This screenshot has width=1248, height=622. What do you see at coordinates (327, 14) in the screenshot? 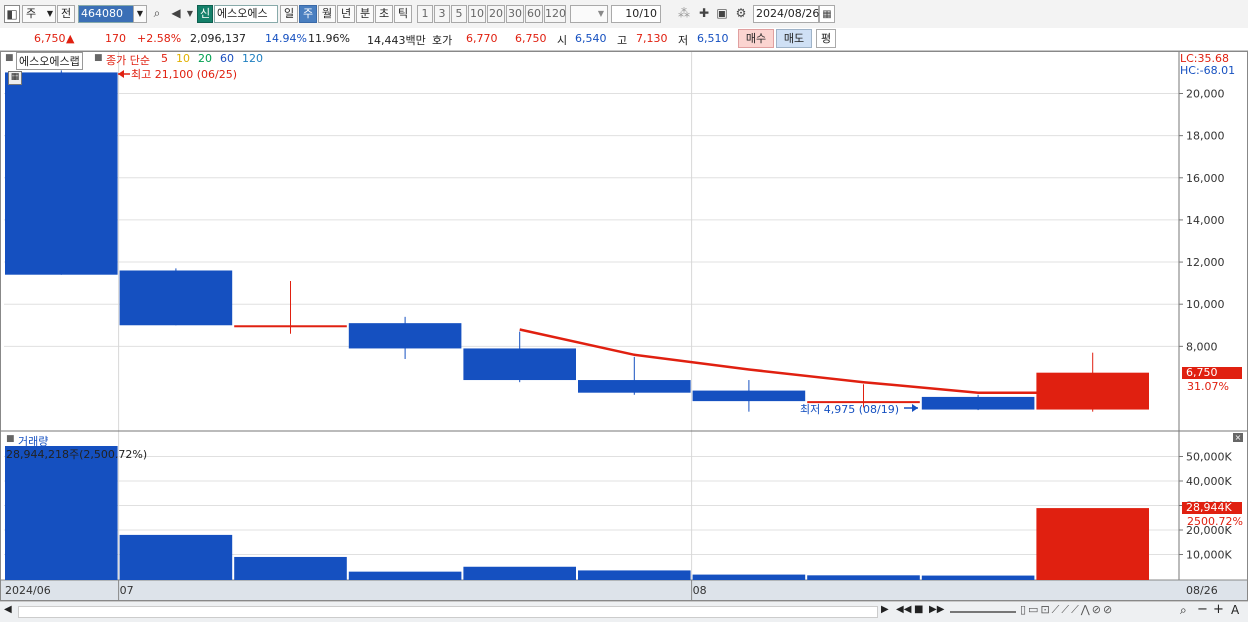
I see `period-button: 월` at bounding box center [327, 14].